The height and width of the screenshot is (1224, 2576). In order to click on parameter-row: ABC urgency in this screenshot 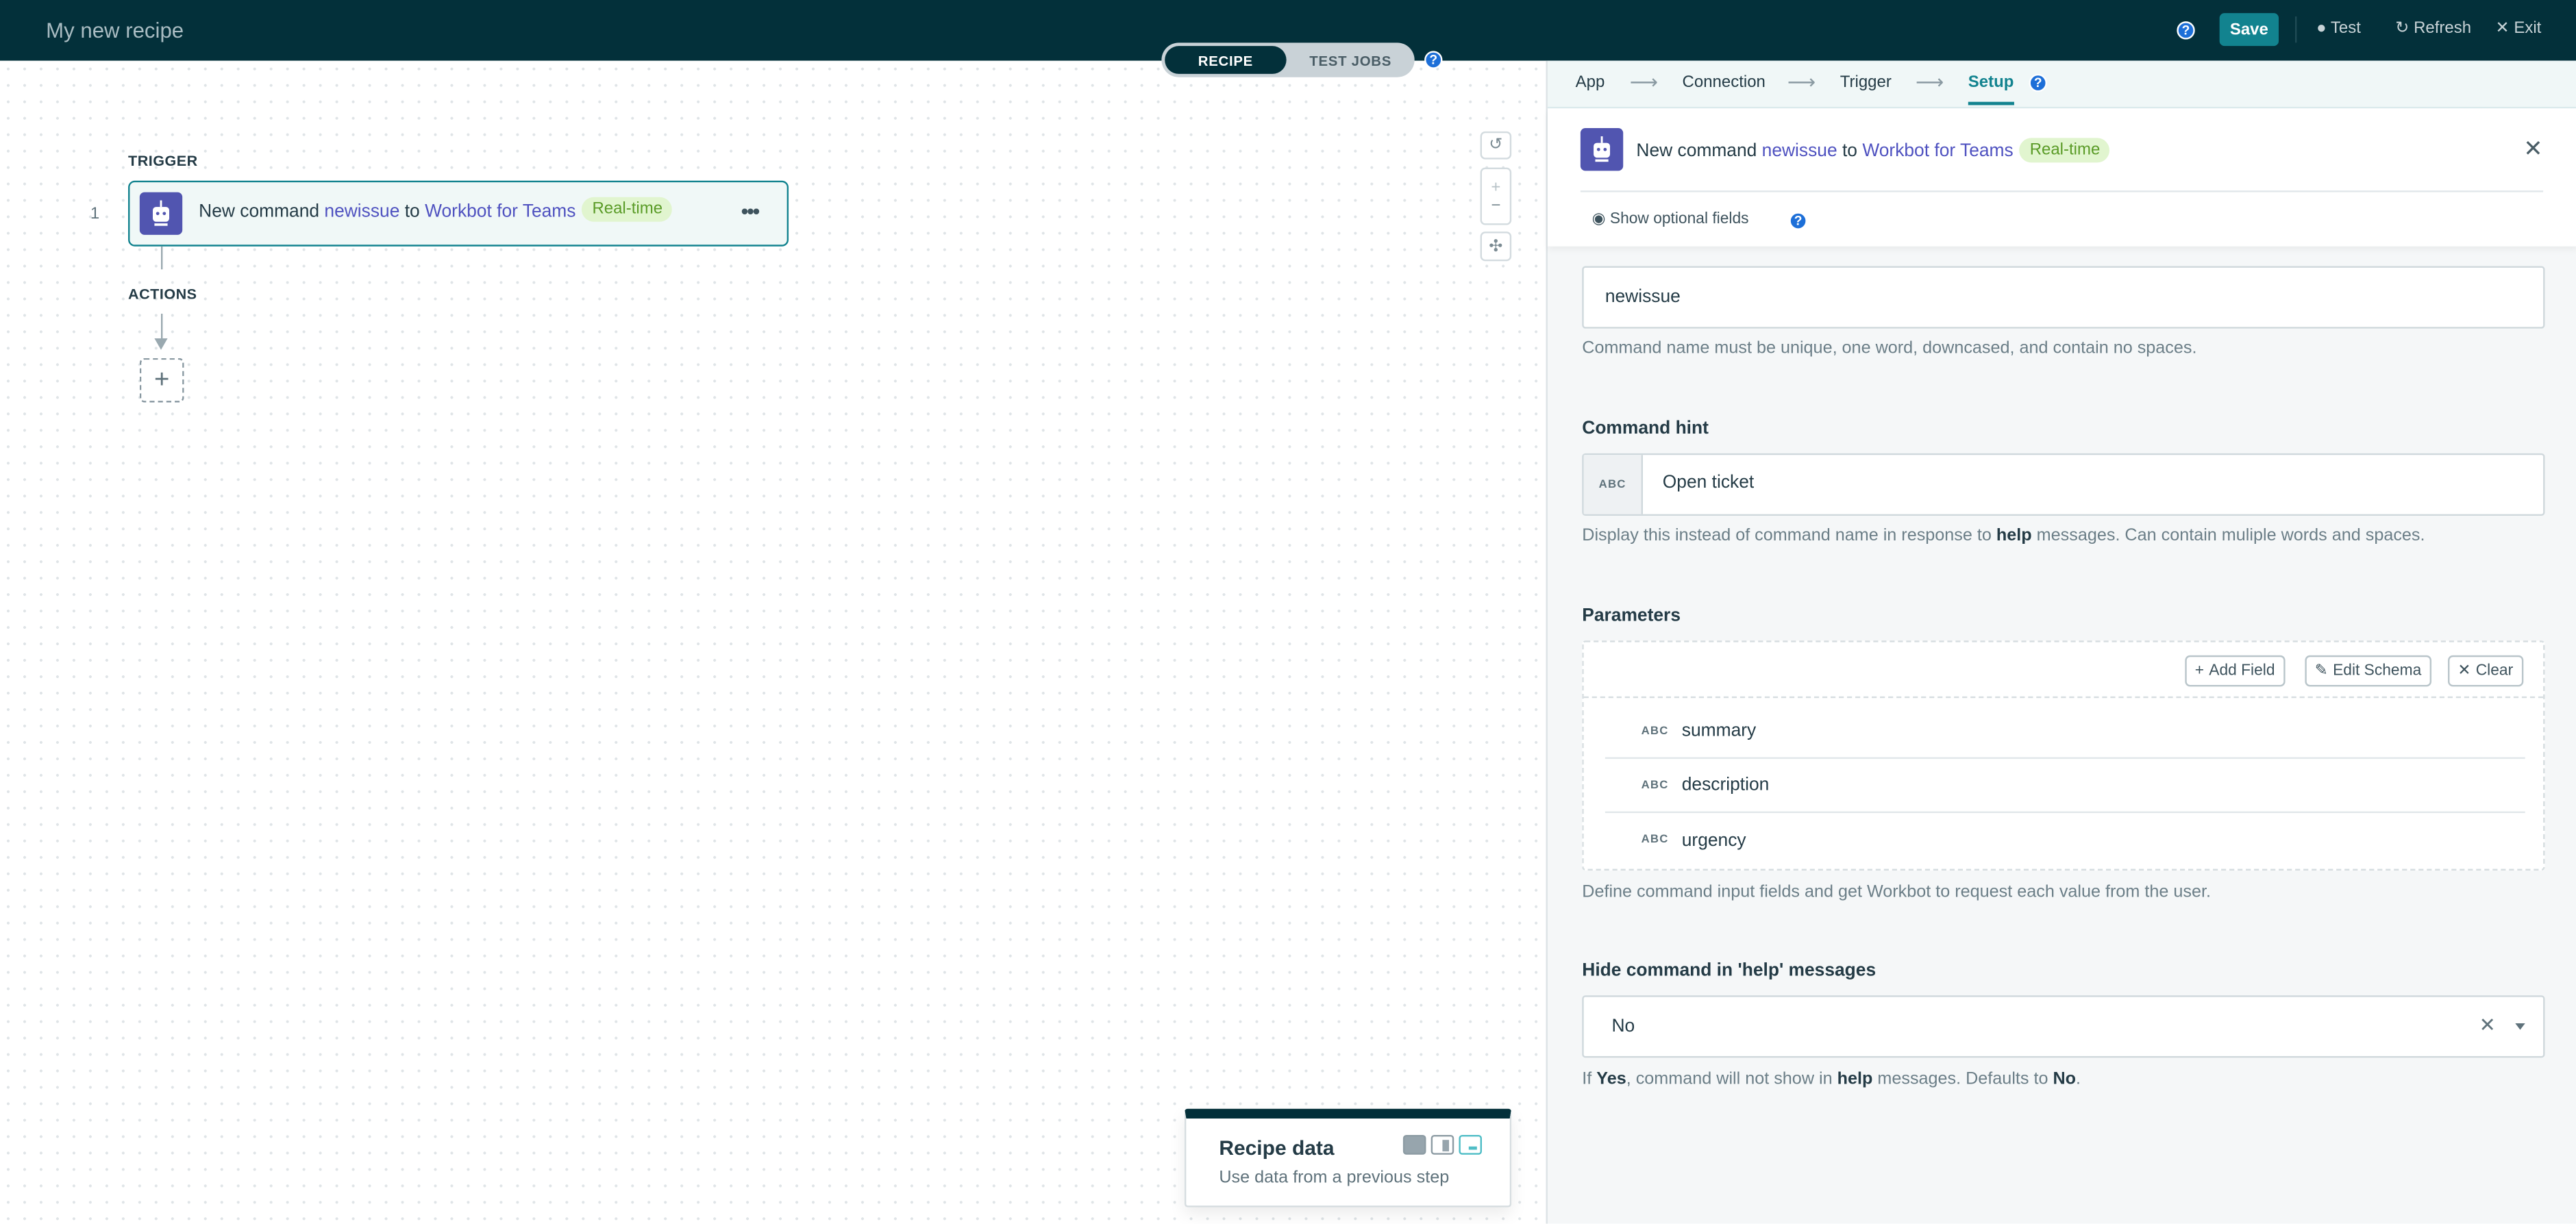, I will do `click(2065, 840)`.